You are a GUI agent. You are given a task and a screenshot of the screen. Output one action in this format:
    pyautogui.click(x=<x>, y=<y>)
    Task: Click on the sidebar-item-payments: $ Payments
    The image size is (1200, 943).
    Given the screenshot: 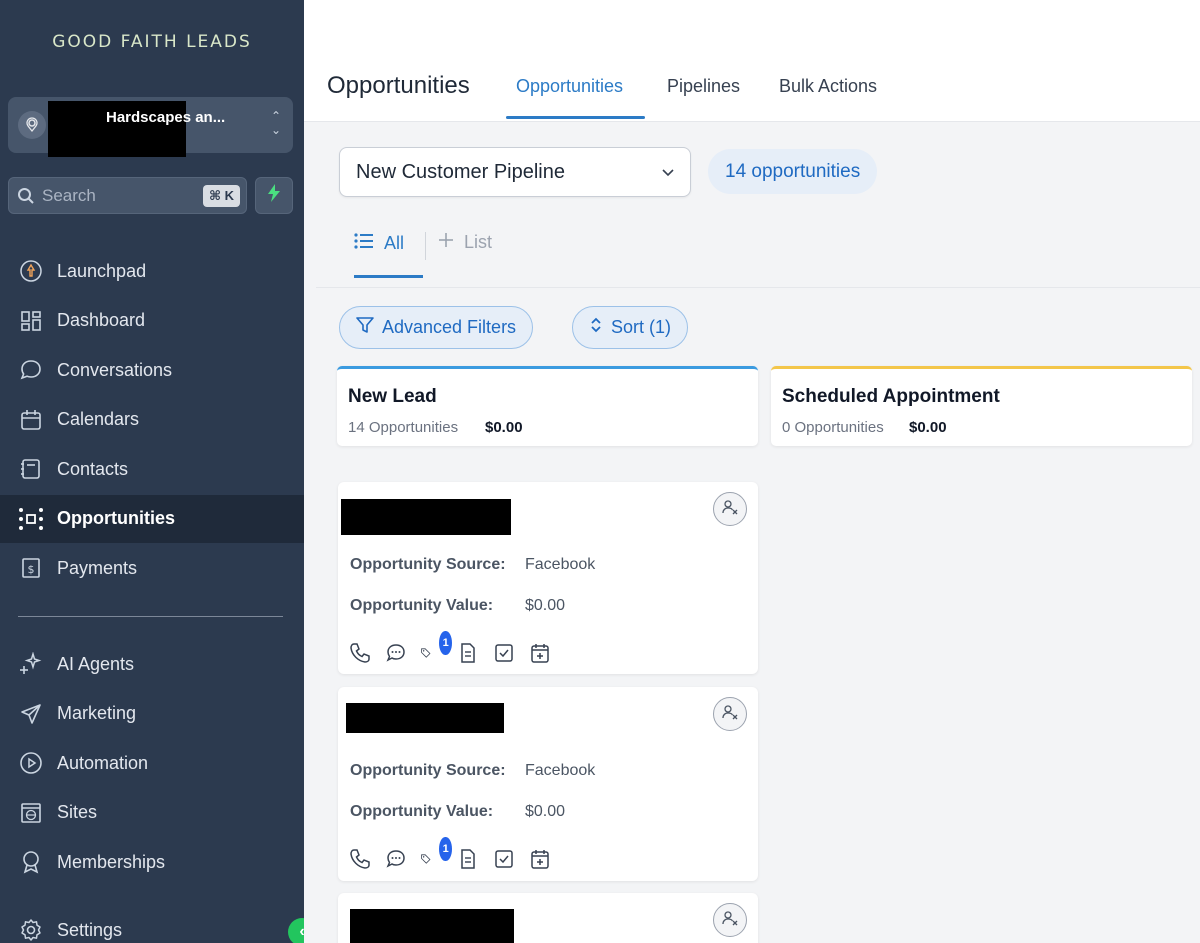 What is the action you would take?
    pyautogui.click(x=152, y=568)
    